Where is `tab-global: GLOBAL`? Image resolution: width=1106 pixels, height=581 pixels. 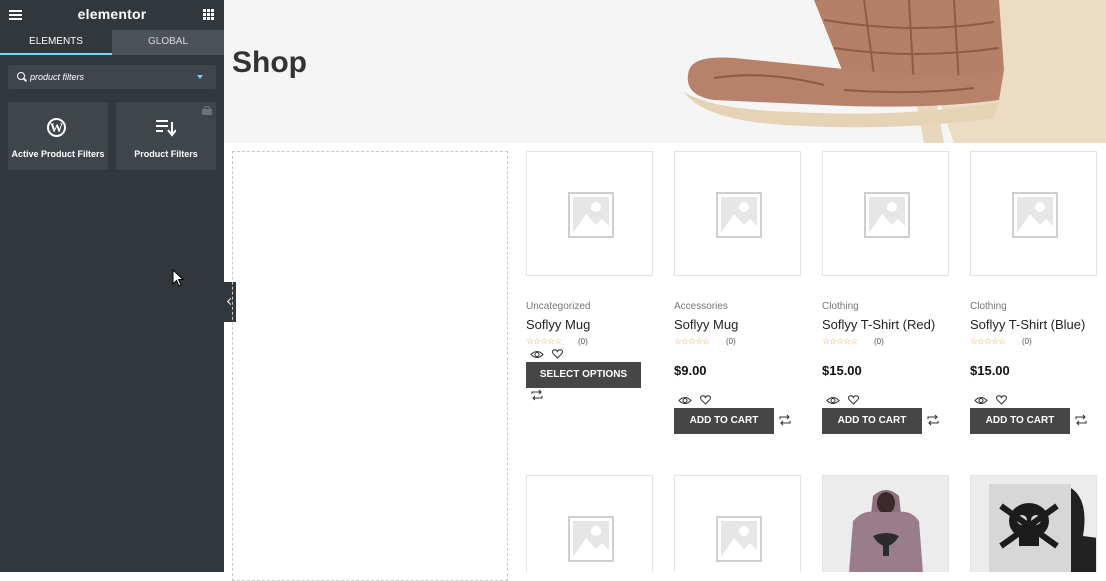 tab-global: GLOBAL is located at coordinates (168, 42).